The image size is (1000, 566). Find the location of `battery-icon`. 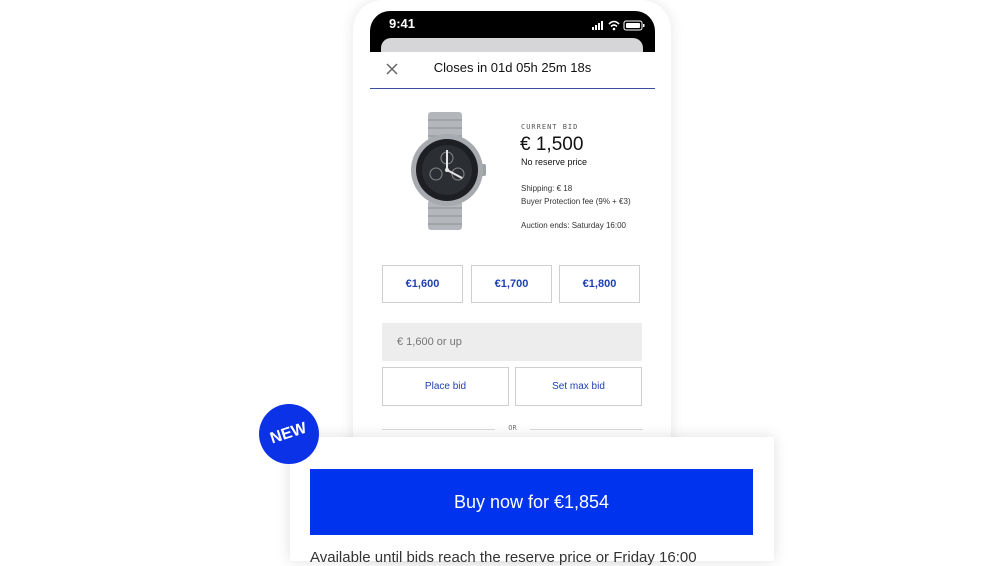

battery-icon is located at coordinates (634, 25).